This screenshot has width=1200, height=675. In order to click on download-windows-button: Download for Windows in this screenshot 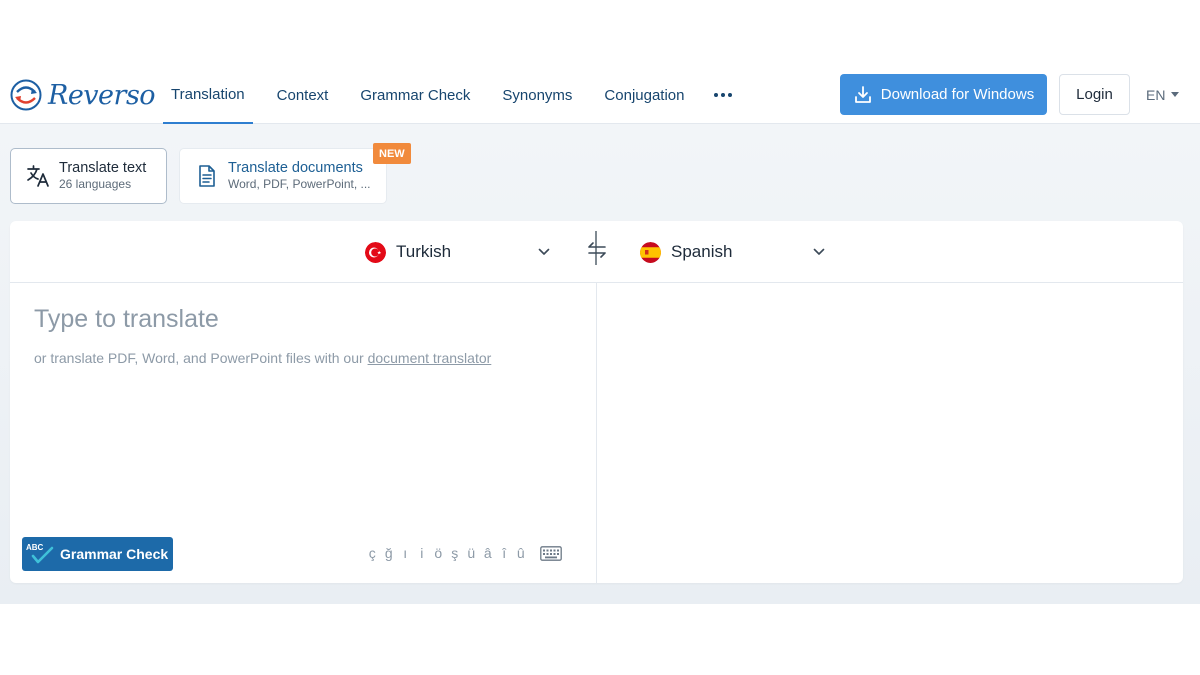, I will do `click(943, 94)`.